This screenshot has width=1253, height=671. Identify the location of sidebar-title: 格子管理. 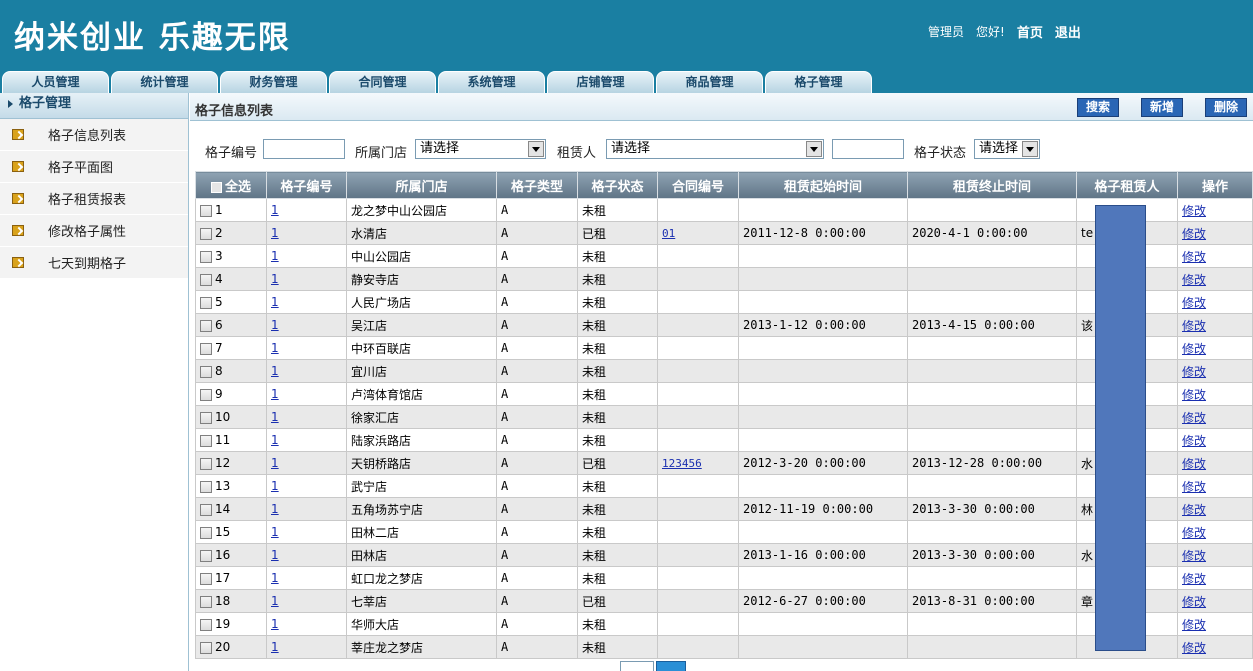
(94, 106).